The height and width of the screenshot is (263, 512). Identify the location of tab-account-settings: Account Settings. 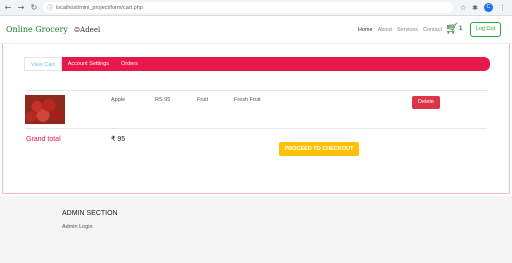
(88, 64).